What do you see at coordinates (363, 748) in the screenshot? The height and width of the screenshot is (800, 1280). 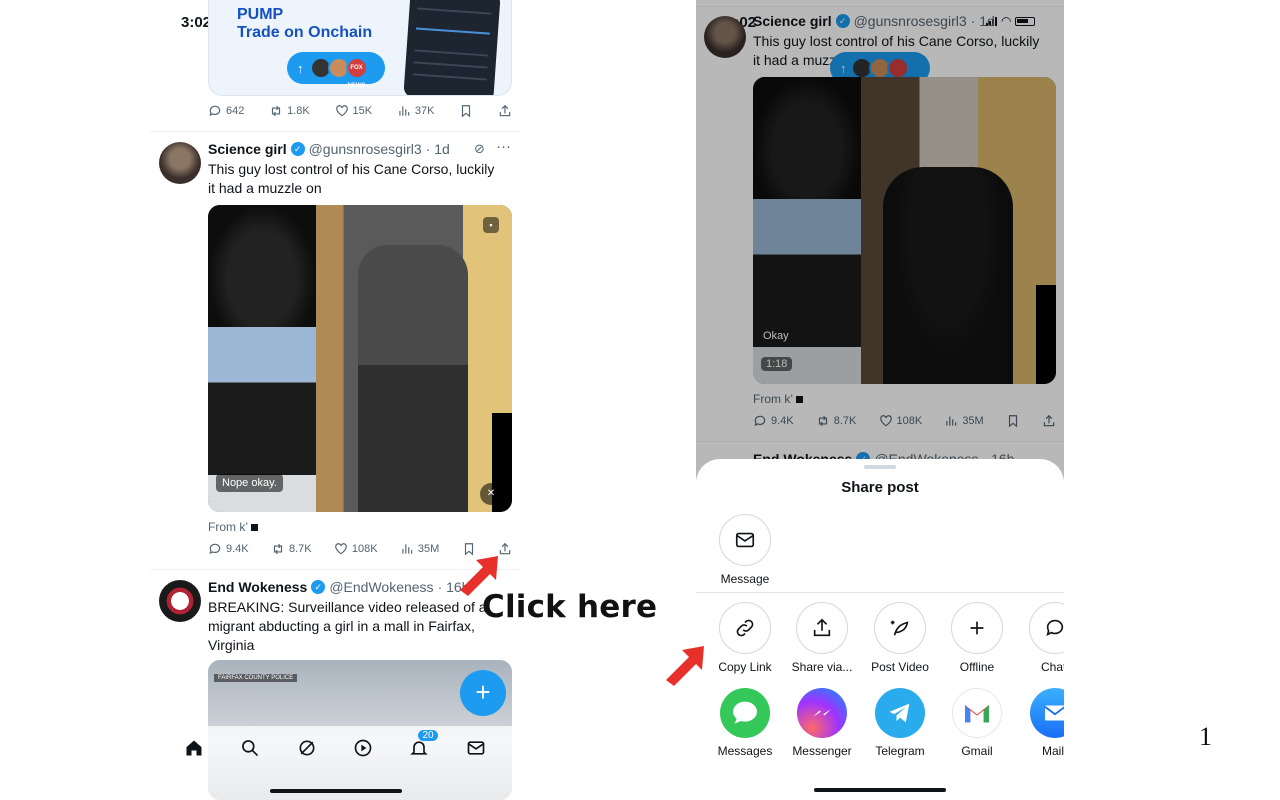 I see `video-icon` at bounding box center [363, 748].